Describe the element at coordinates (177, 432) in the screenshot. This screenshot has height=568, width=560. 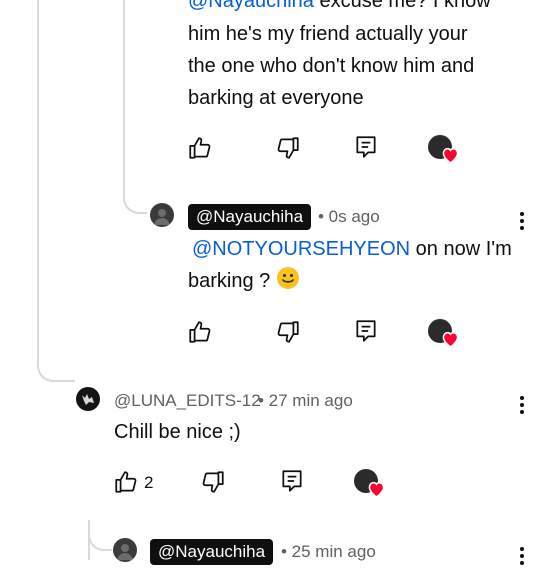
I see `comment-text: Chill be nice ;)` at that location.